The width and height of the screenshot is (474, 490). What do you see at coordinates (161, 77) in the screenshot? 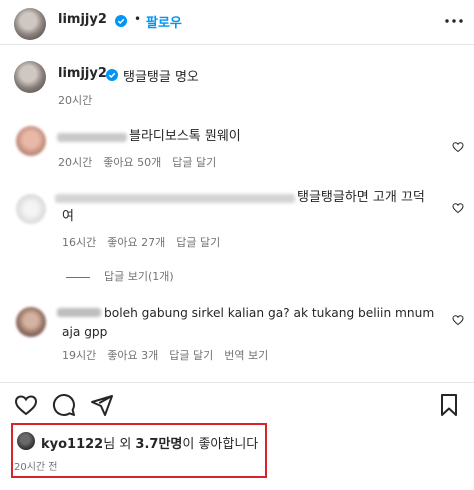
I see `caption-text: 탱글탱글 명오` at bounding box center [161, 77].